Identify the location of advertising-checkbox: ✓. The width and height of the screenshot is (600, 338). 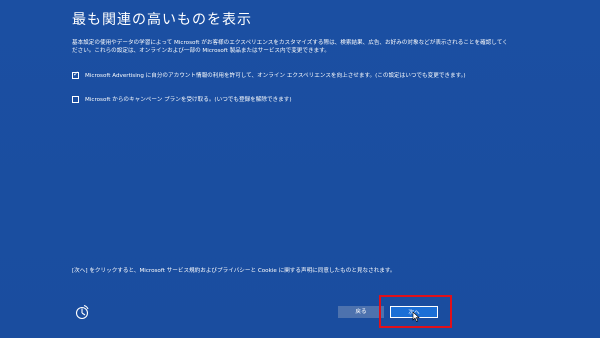
(75, 74).